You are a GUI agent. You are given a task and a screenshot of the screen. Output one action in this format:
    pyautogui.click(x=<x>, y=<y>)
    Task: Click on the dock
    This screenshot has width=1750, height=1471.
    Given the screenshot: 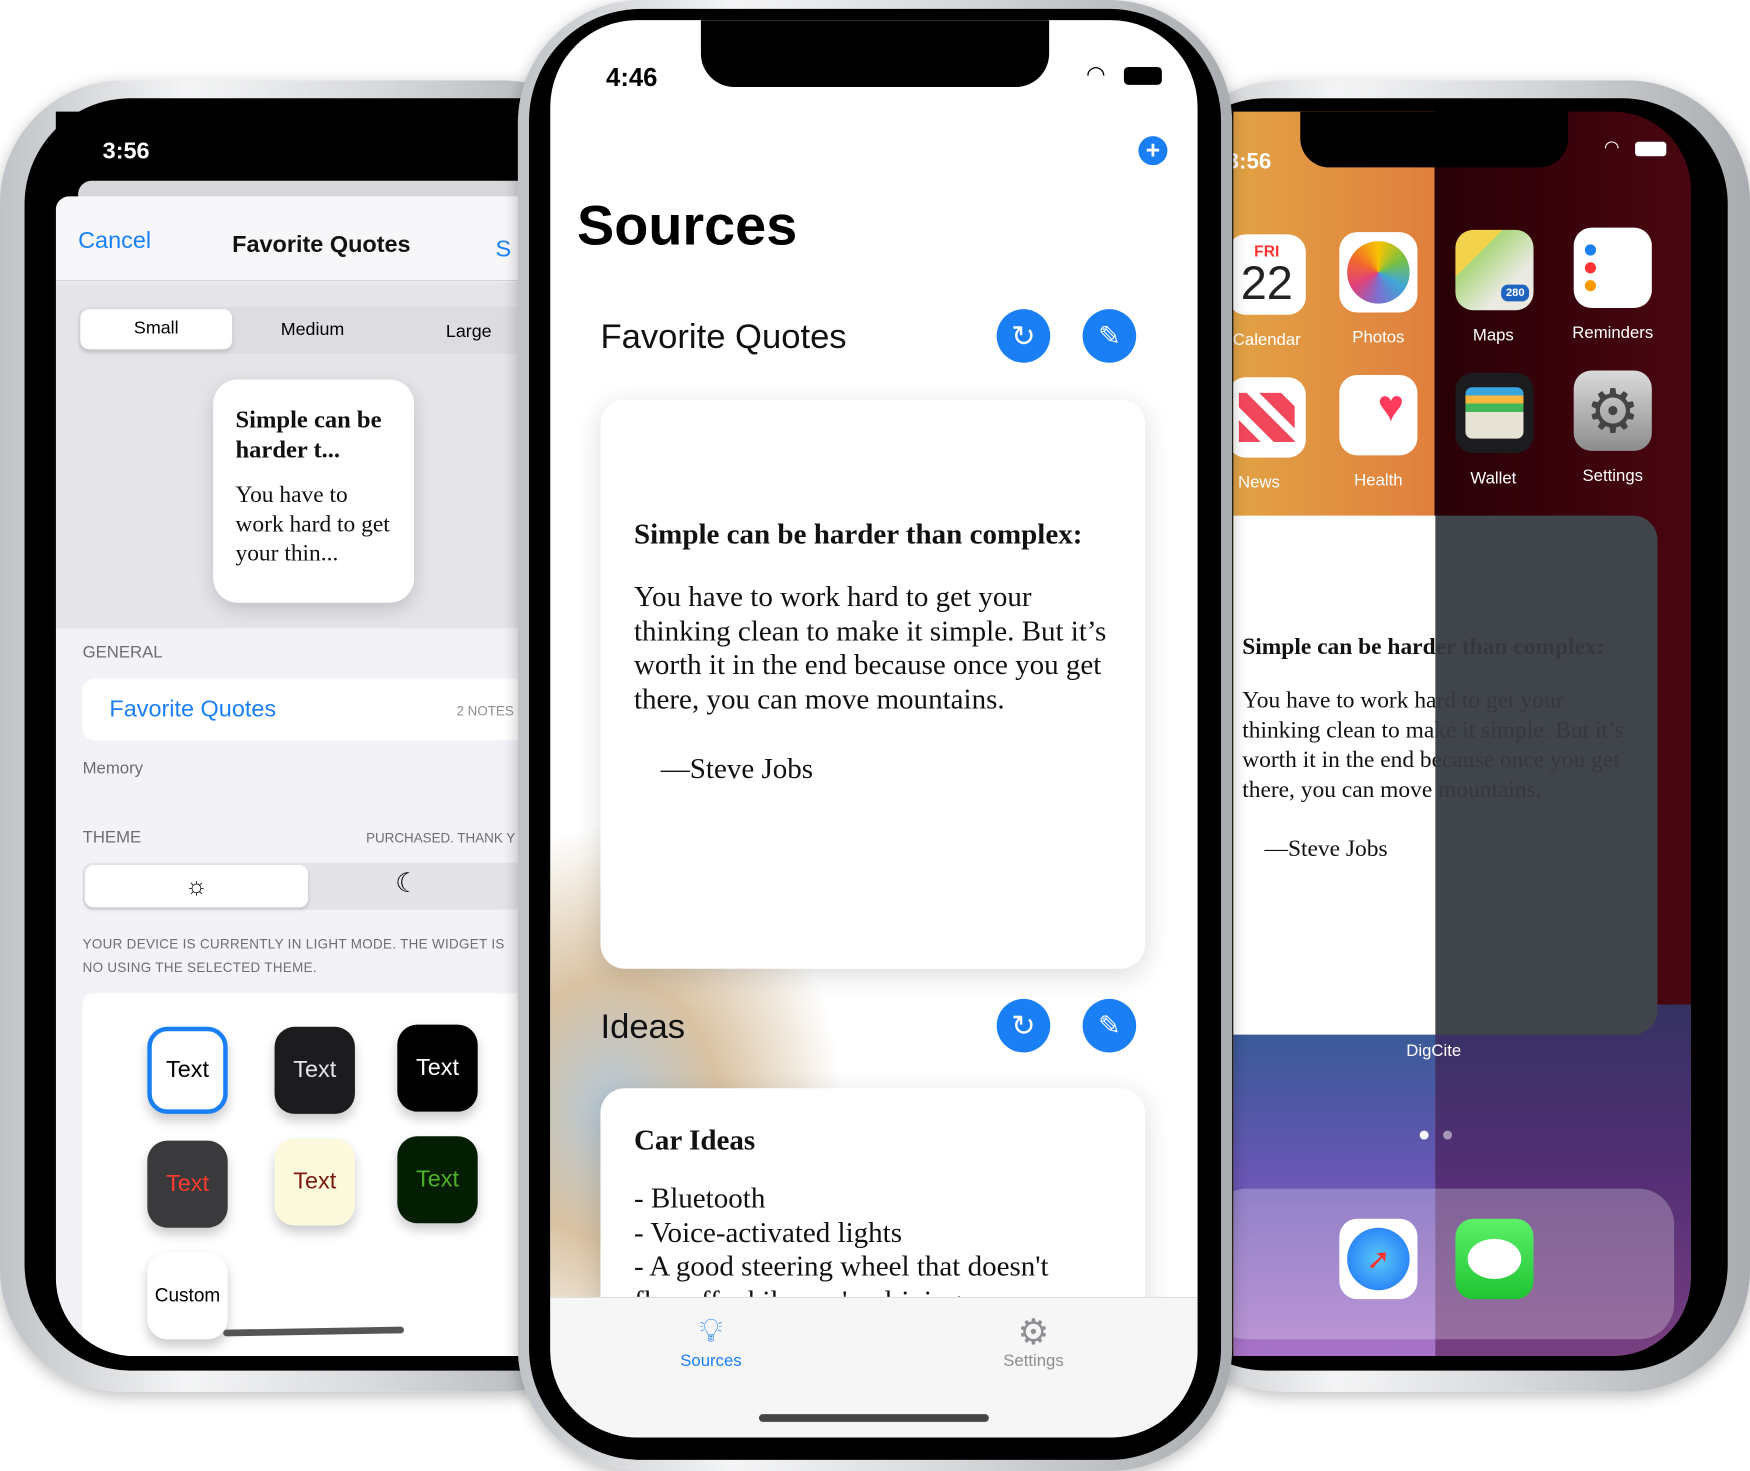 What is the action you would take?
    pyautogui.click(x=1454, y=1264)
    